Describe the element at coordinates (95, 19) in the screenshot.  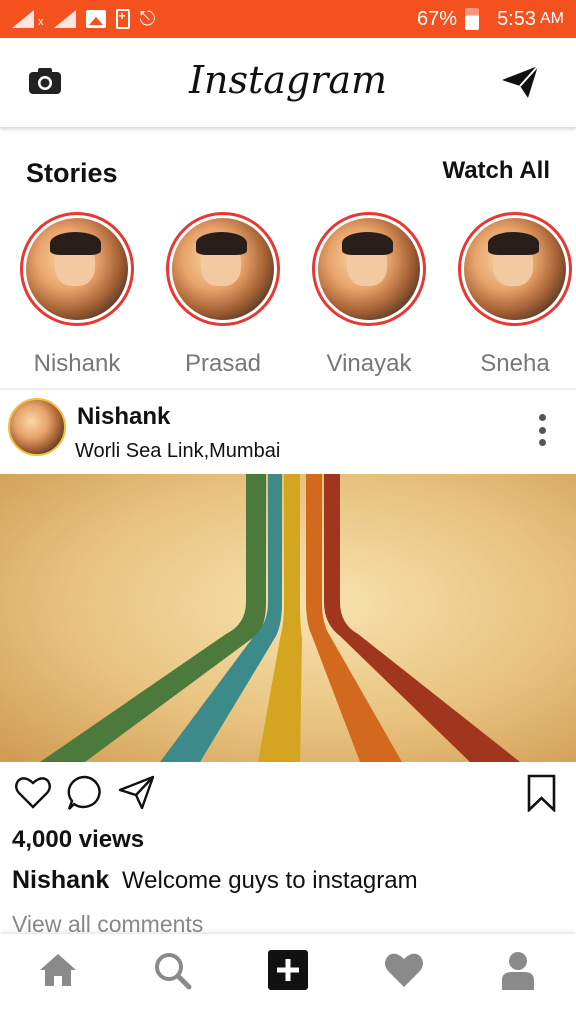
I see `image-notification-icon` at that location.